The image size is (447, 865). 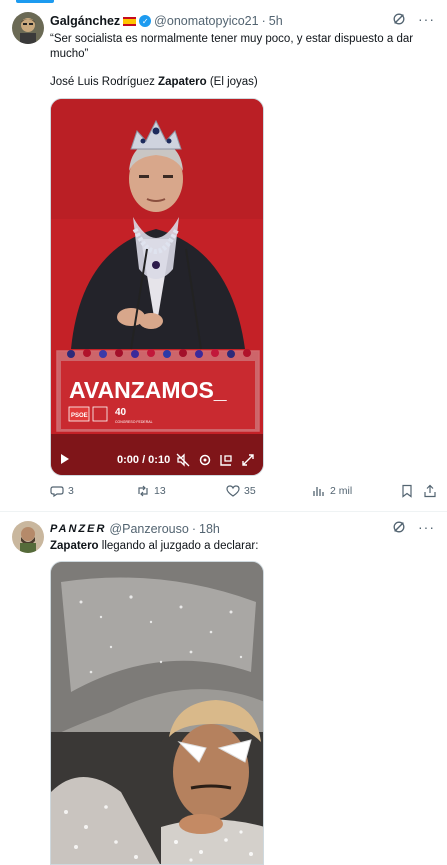 I want to click on author-name: Galgánchez, so click(x=85, y=21).